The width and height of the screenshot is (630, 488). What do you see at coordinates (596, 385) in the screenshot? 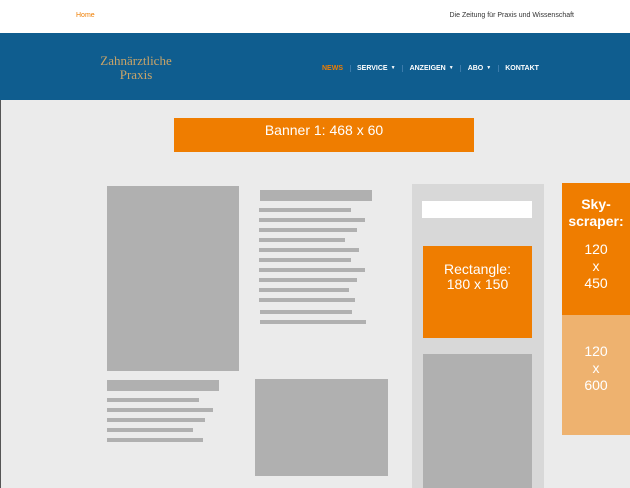
I see `skyscraper-ext-height: 600` at bounding box center [596, 385].